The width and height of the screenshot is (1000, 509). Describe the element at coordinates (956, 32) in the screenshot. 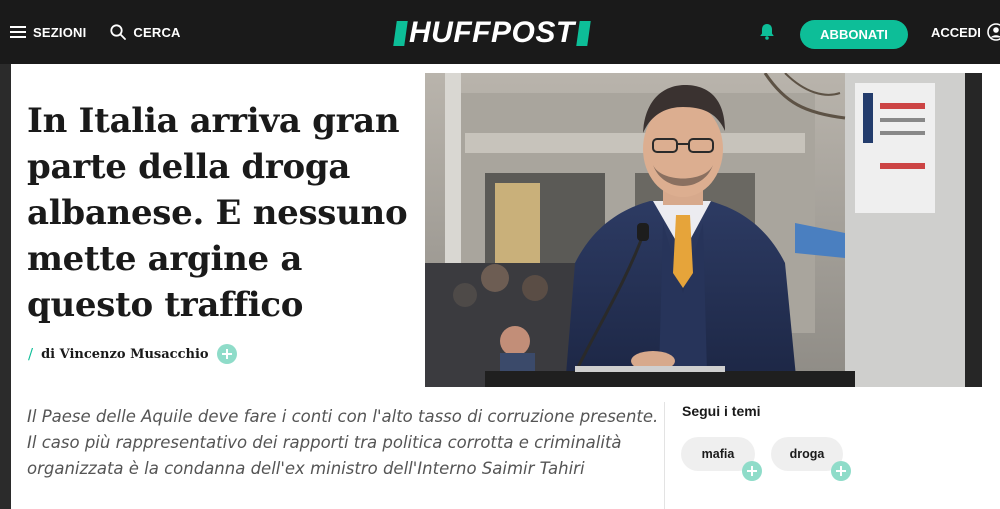

I see `login-label: ACCEDI` at that location.